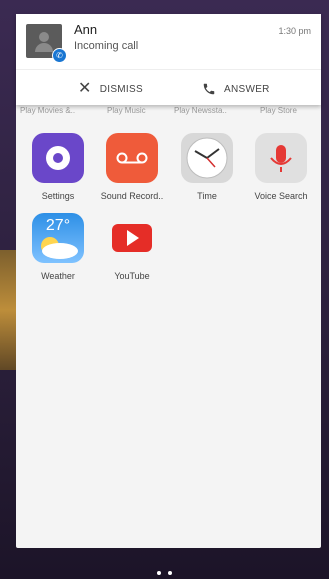 This screenshot has width=329, height=579. I want to click on app-label: Voice Search, so click(281, 196).